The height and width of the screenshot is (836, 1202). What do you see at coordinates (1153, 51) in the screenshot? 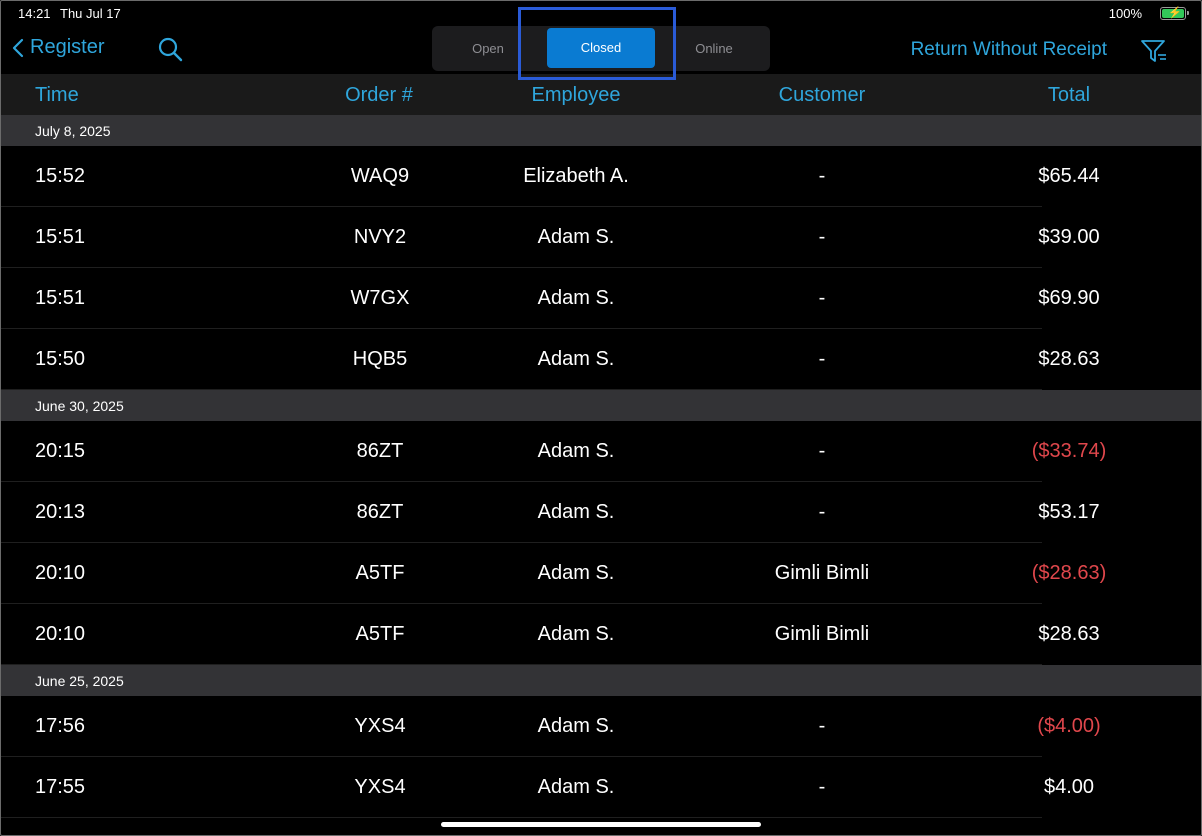
I see `filter-icon` at bounding box center [1153, 51].